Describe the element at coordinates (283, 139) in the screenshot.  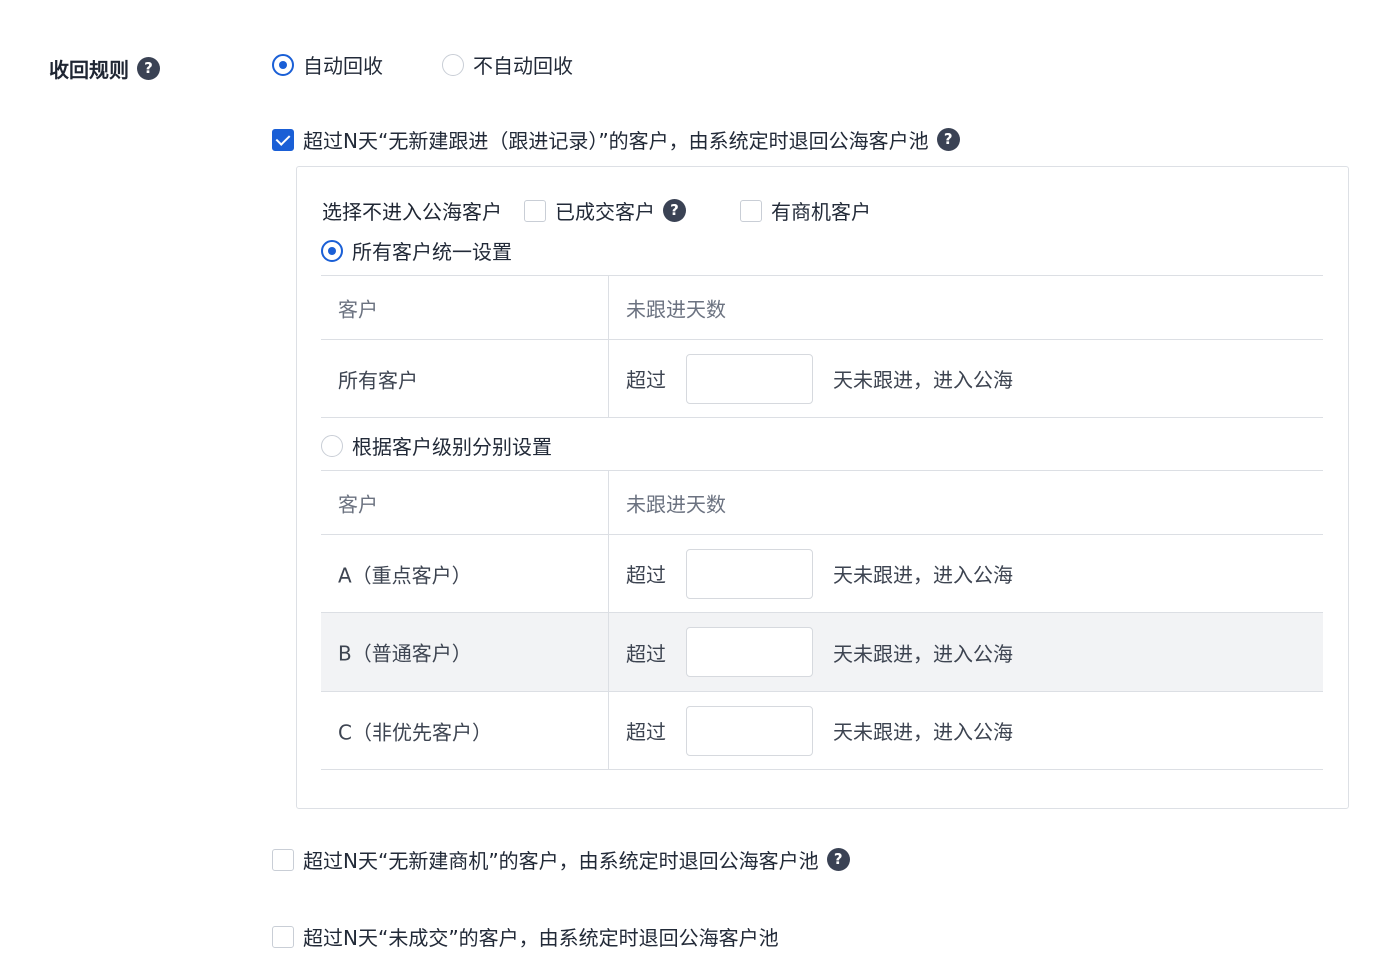
I see `rule-followup-checkbox` at that location.